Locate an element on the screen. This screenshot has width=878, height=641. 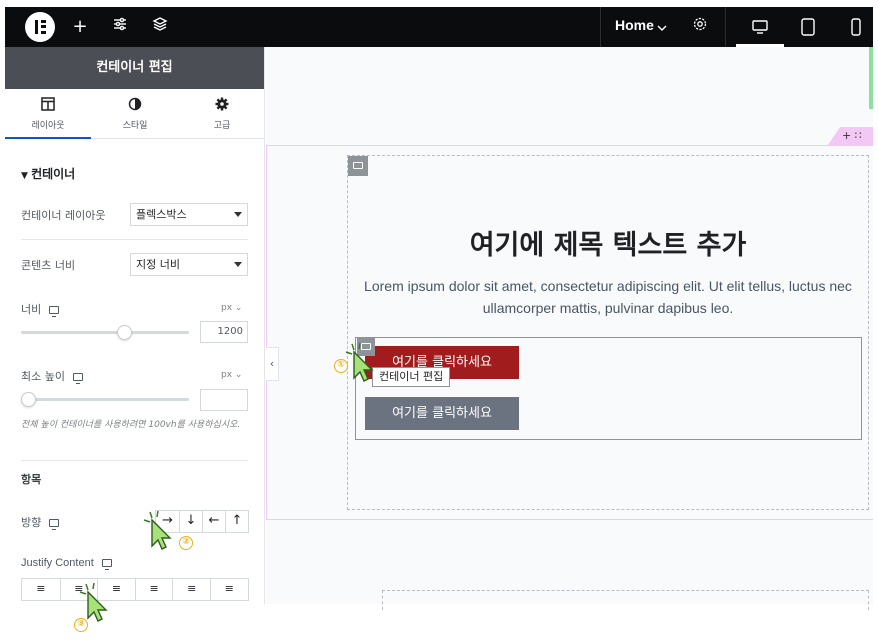
page-selector-label: Home is located at coordinates (634, 25).